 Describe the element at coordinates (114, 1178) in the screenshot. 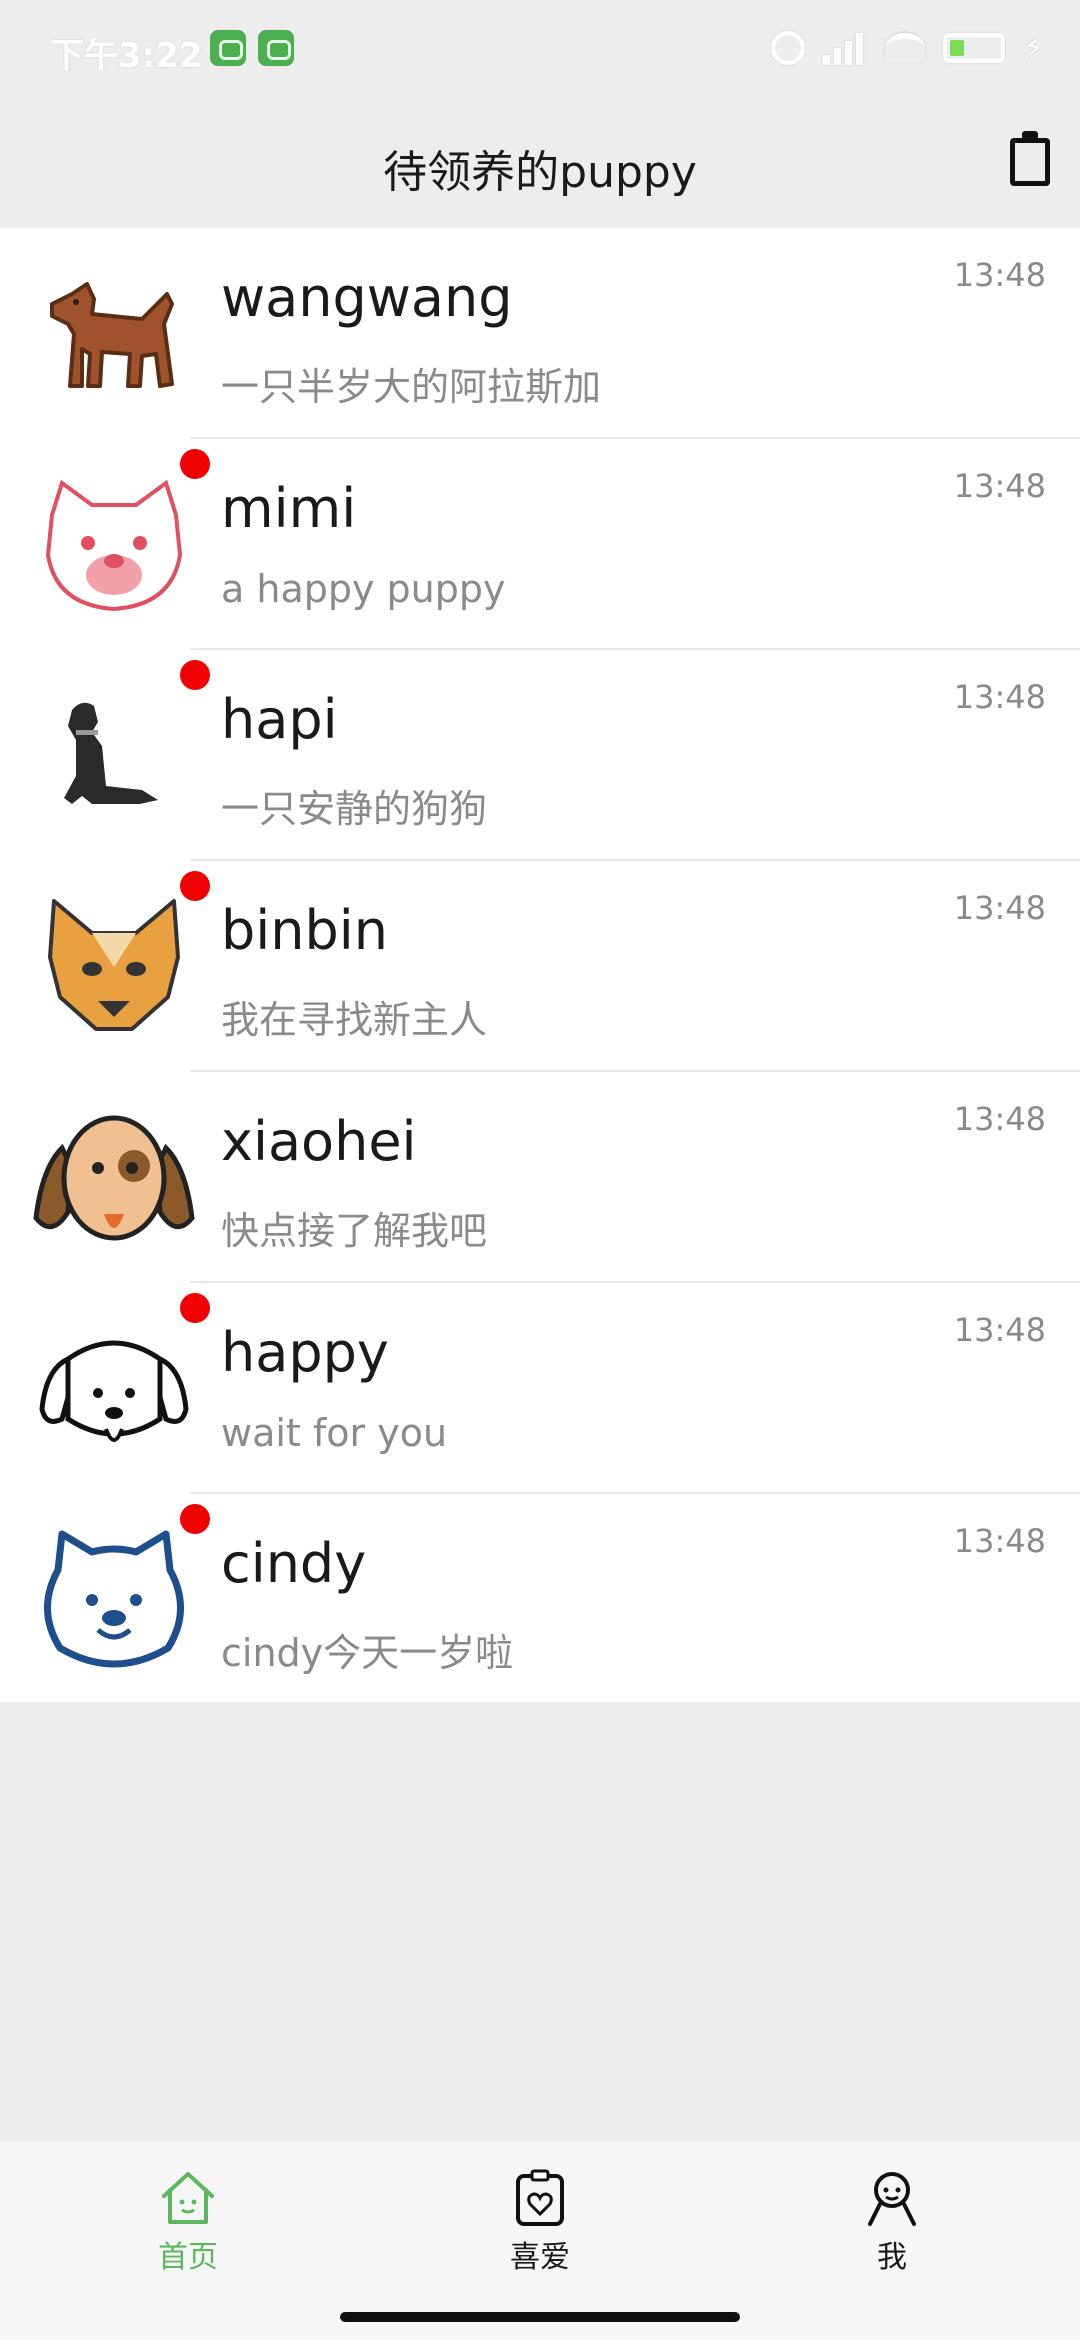

I see `spotted-dog-face-icon` at that location.